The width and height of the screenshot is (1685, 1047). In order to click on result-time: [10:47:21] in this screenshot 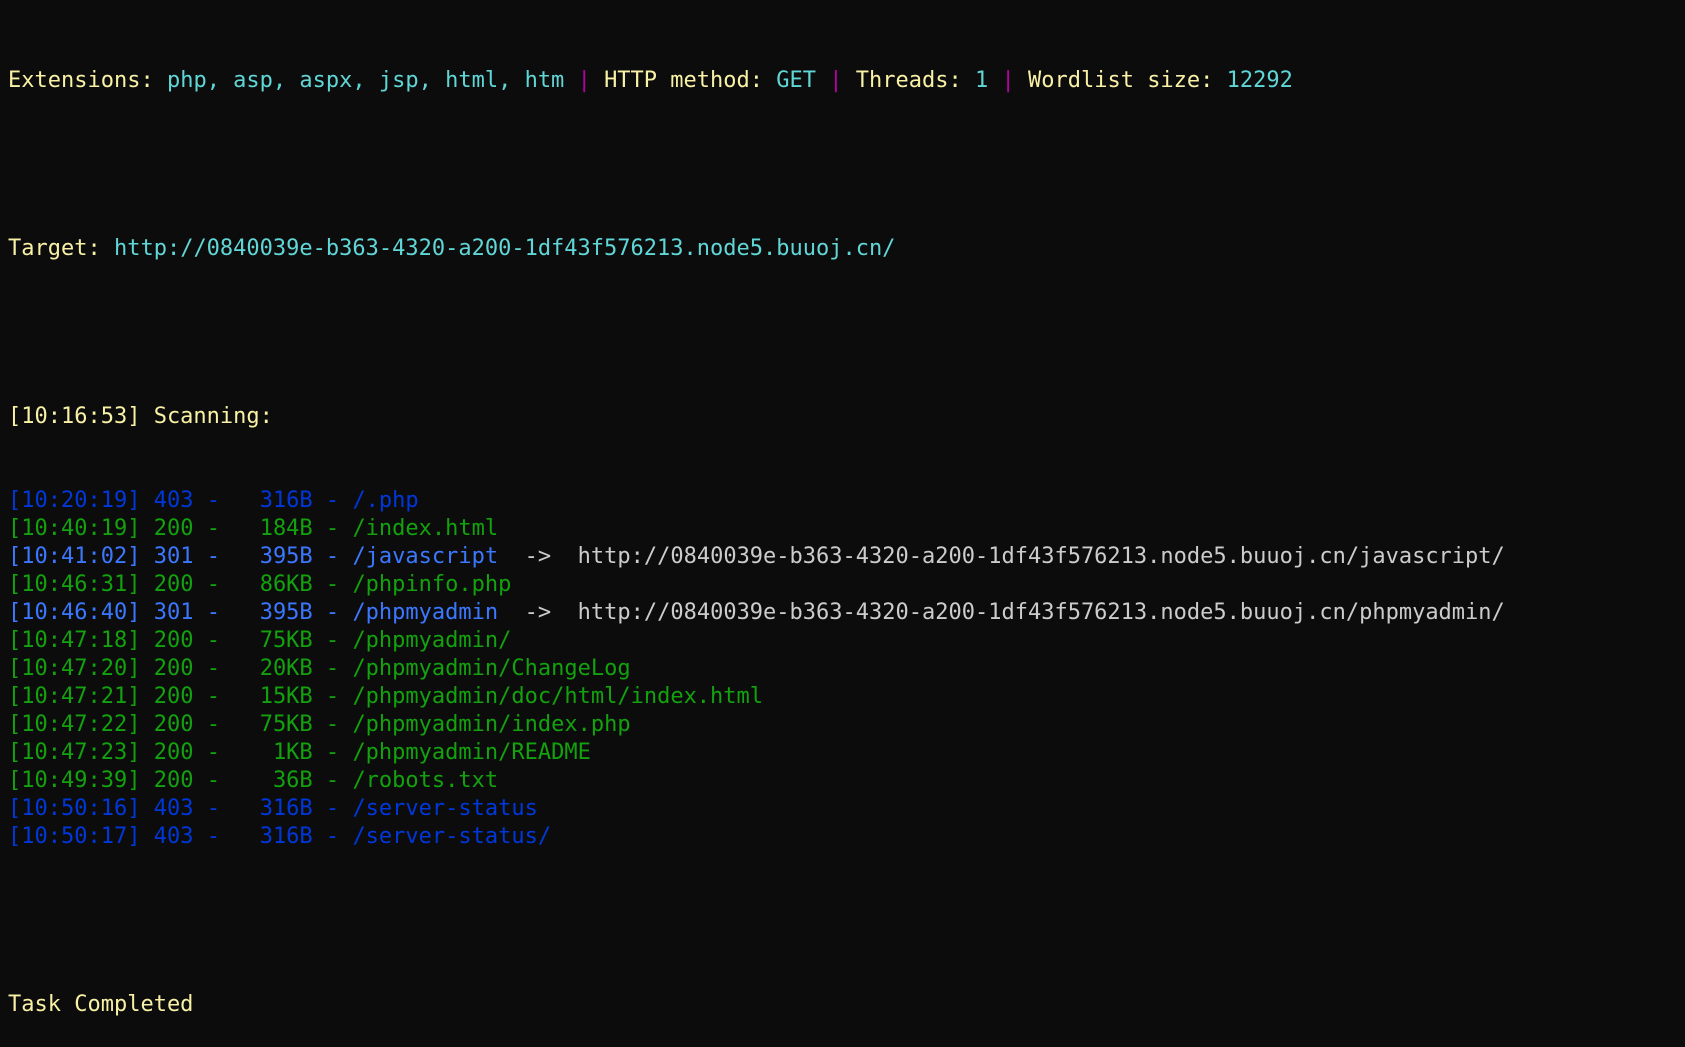, I will do `click(74, 696)`.